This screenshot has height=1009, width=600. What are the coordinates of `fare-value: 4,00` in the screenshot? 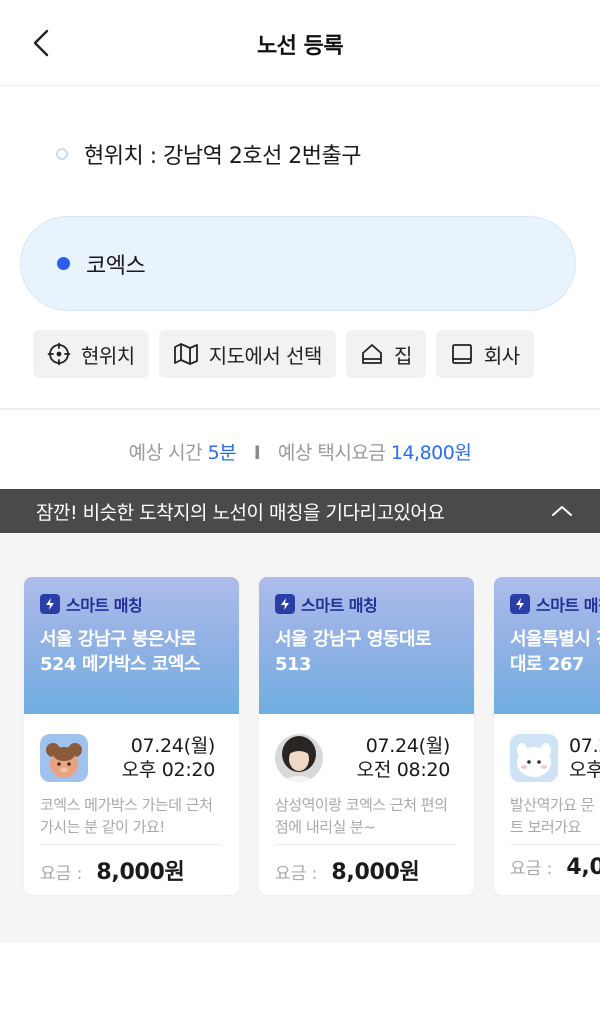 It's located at (583, 867).